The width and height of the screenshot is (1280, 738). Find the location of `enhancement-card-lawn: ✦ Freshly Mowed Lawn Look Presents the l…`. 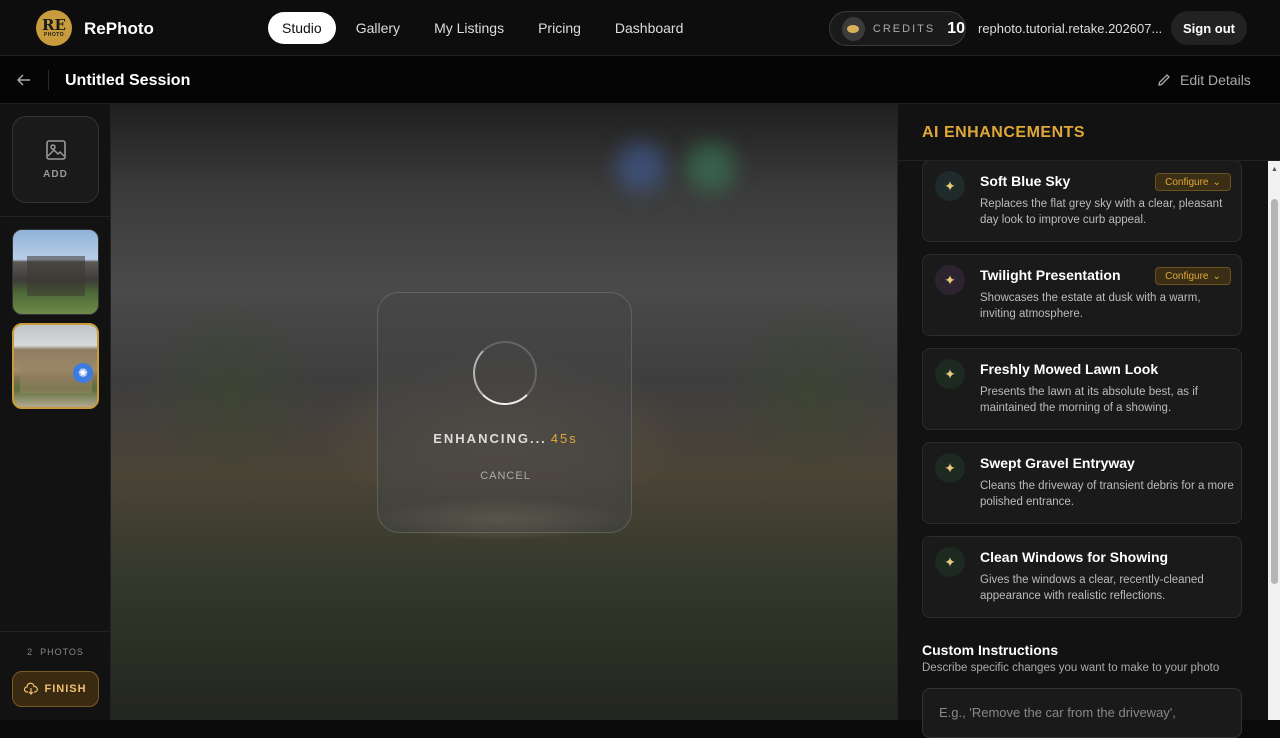

enhancement-card-lawn: ✦ Freshly Mowed Lawn Look Presents the l… is located at coordinates (1082, 389).